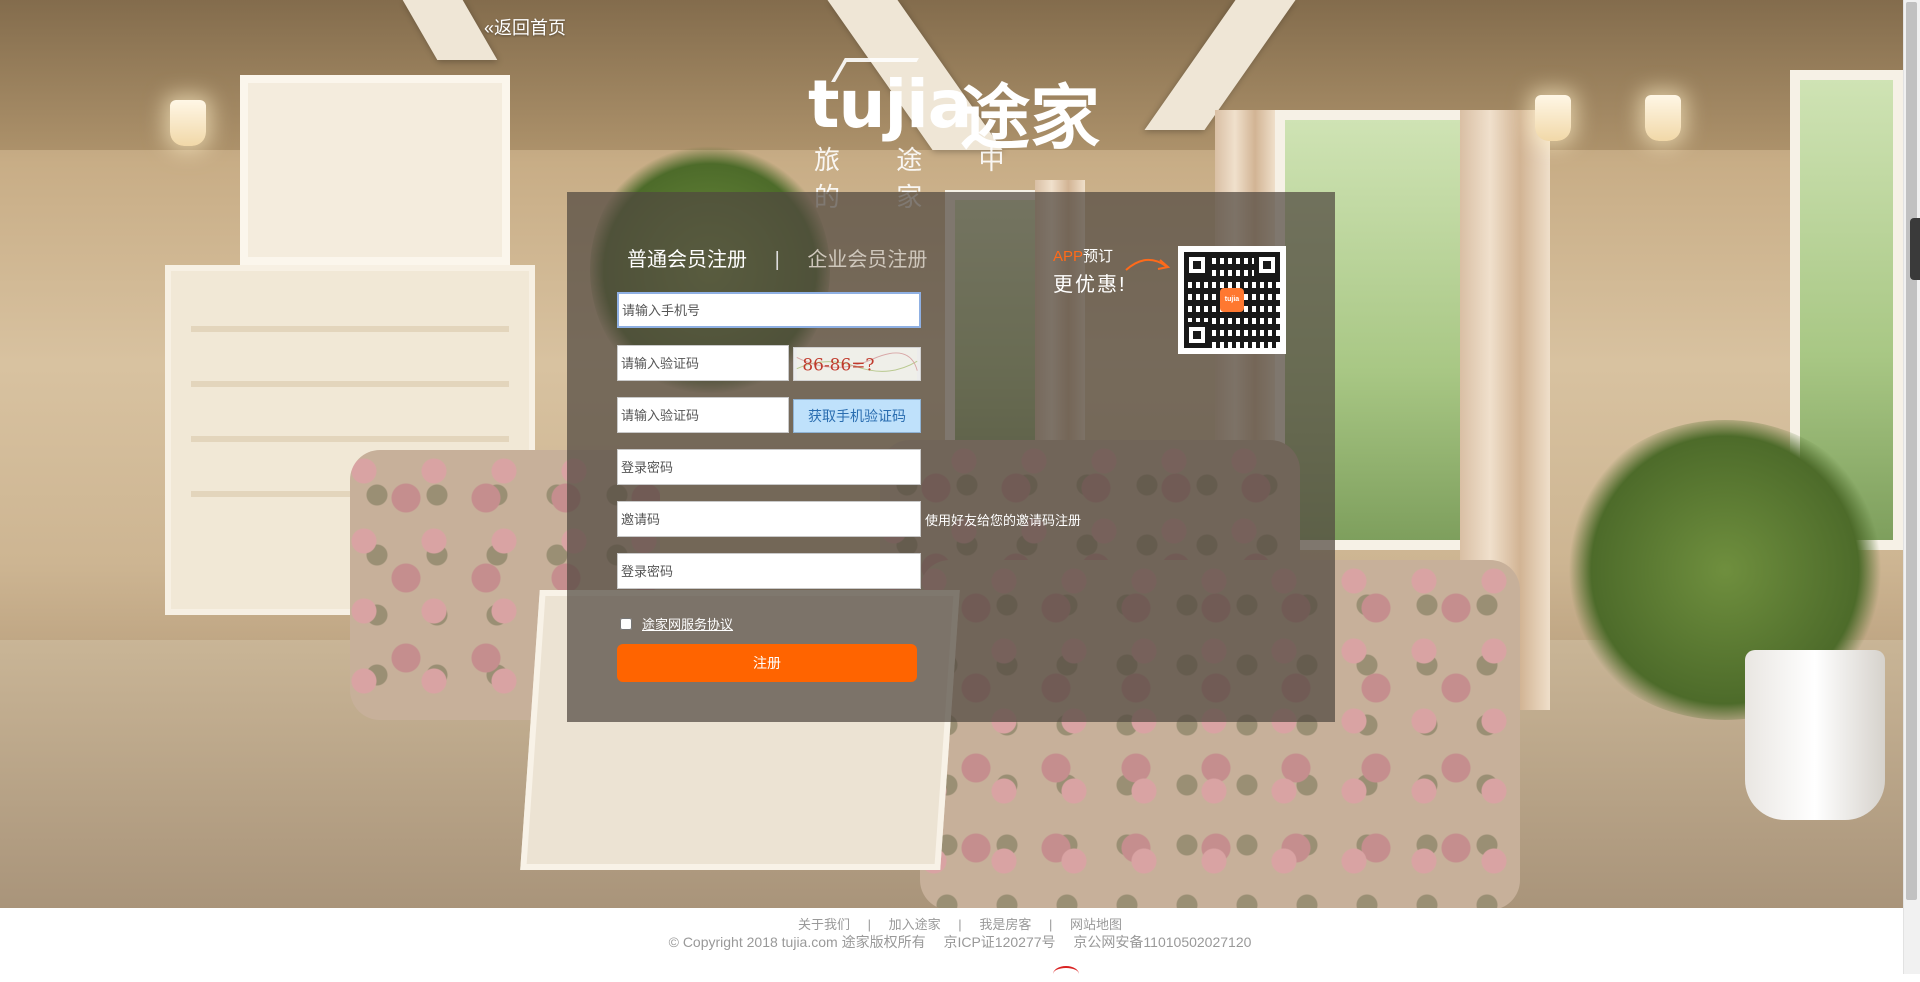 The image size is (1920, 982). What do you see at coordinates (1096, 924) in the screenshot?
I see `footer-link-sitemap: 网站地图` at bounding box center [1096, 924].